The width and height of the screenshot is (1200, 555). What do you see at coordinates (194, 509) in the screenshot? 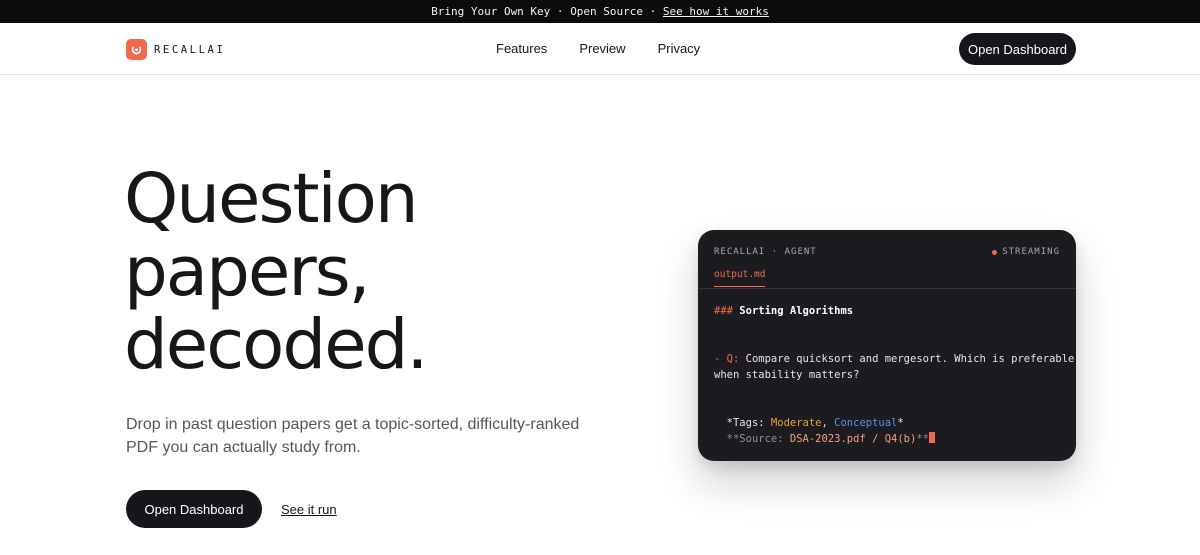
I see `hero-open-dashboard-button: Open Dashboard` at bounding box center [194, 509].